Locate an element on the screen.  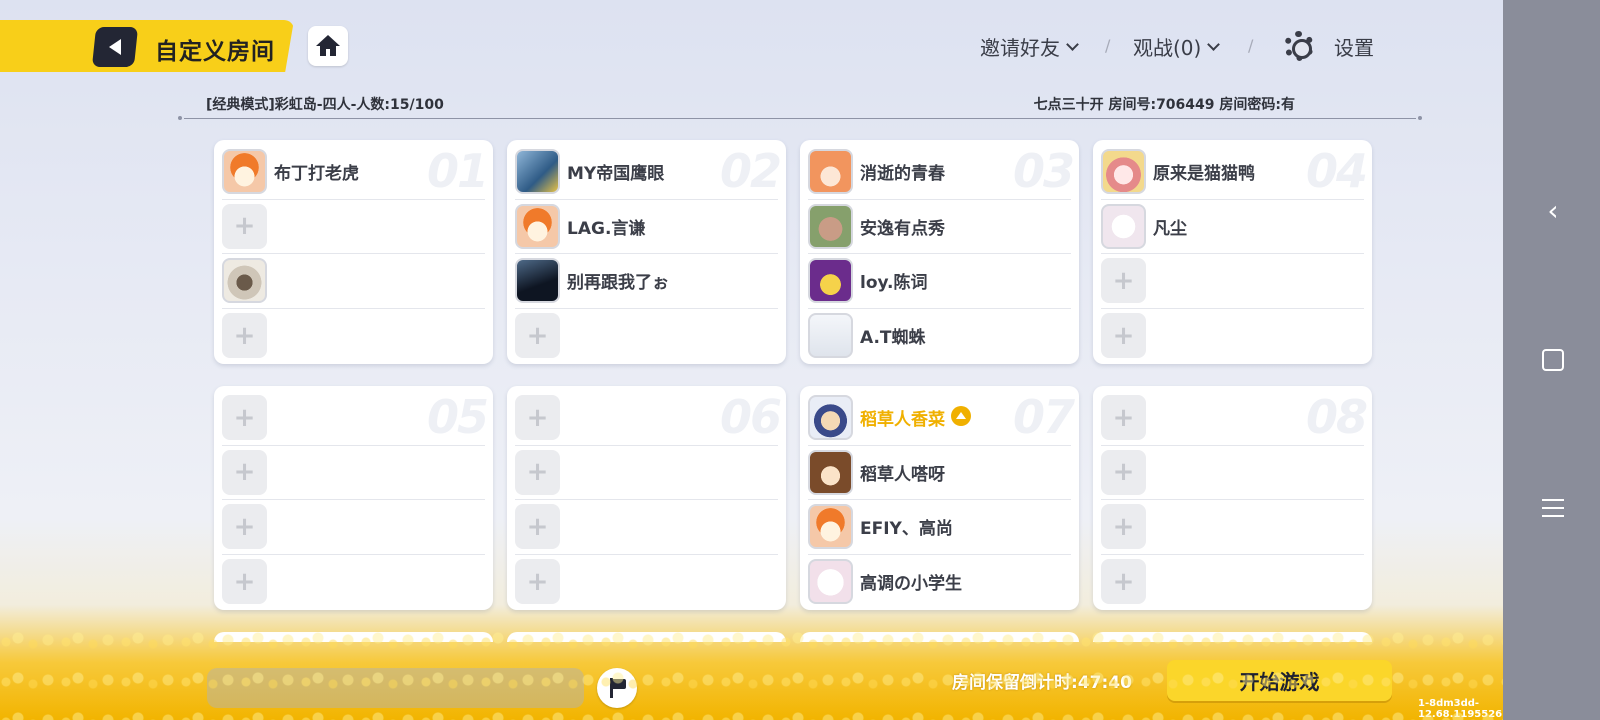
system-navigation-bar: ‹ is located at coordinates (1551, 360).